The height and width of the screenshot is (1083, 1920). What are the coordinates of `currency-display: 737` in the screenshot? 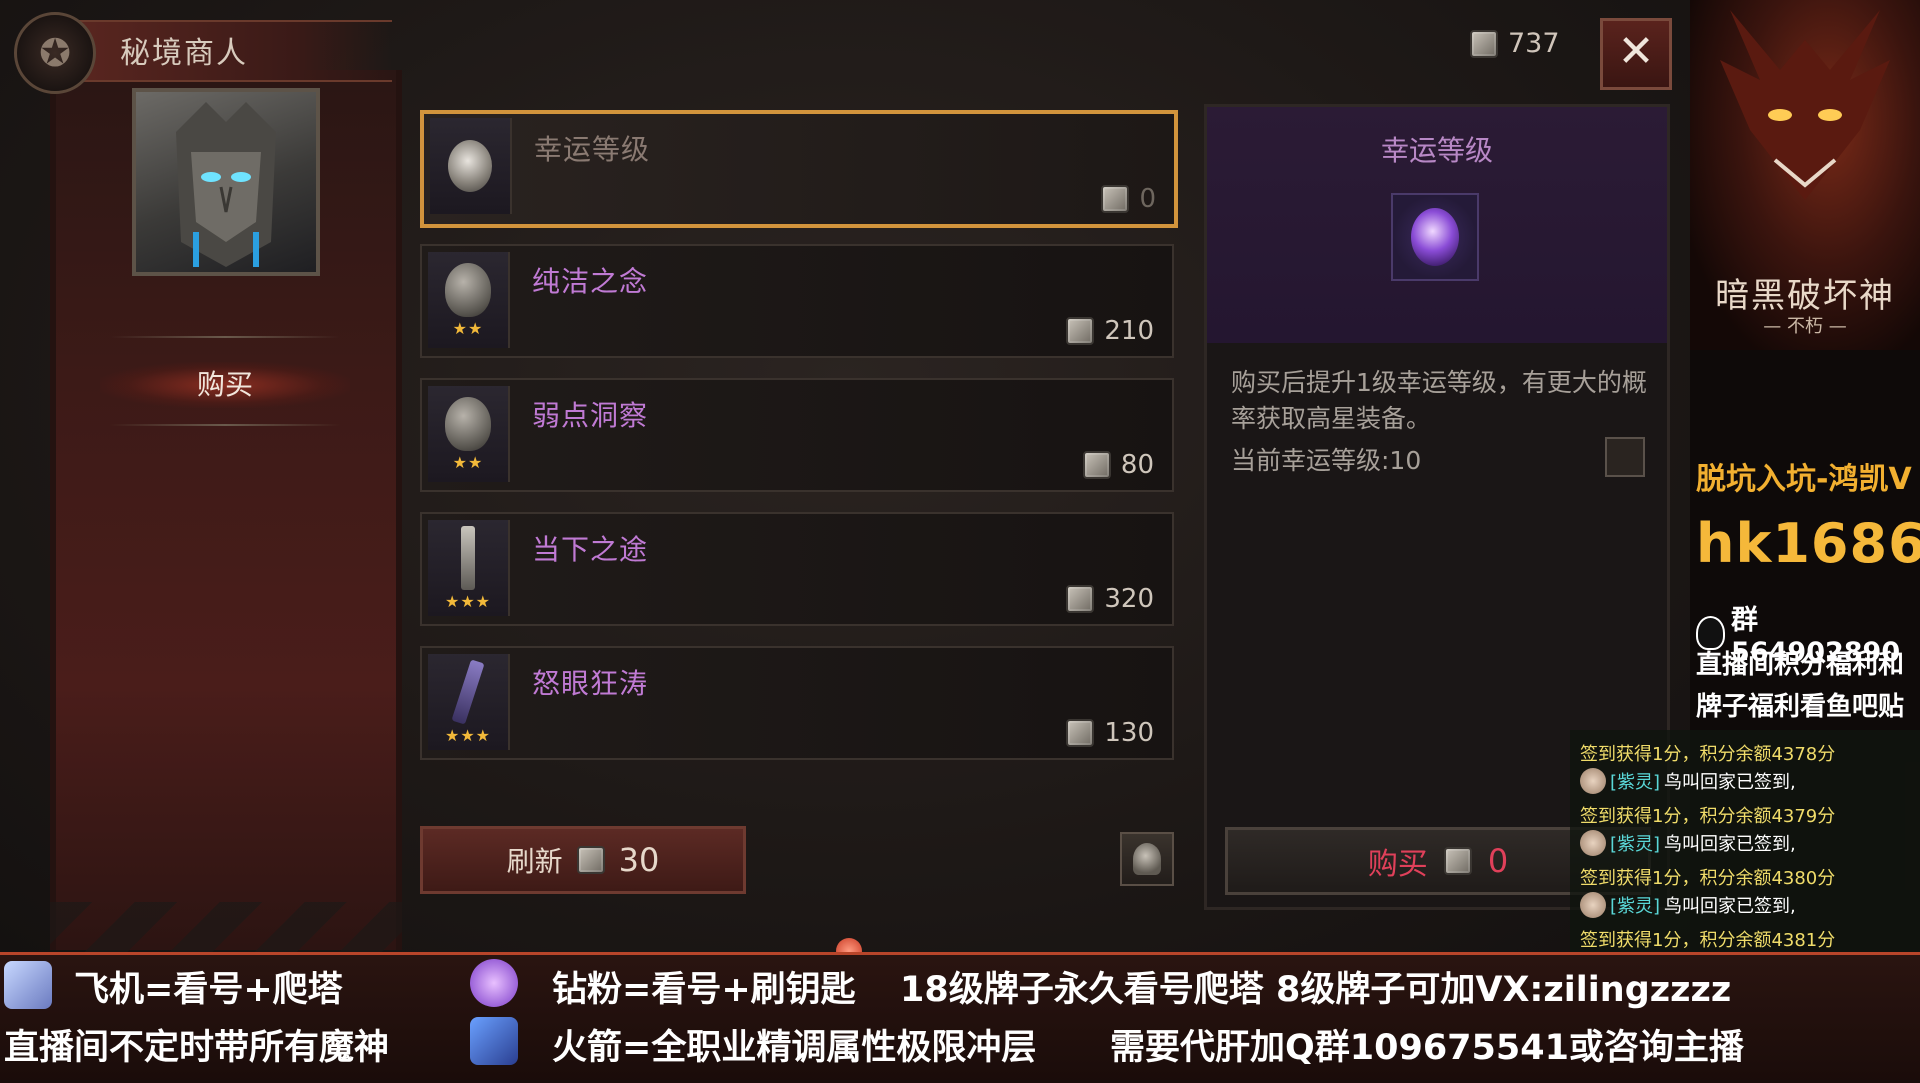 It's located at (1515, 43).